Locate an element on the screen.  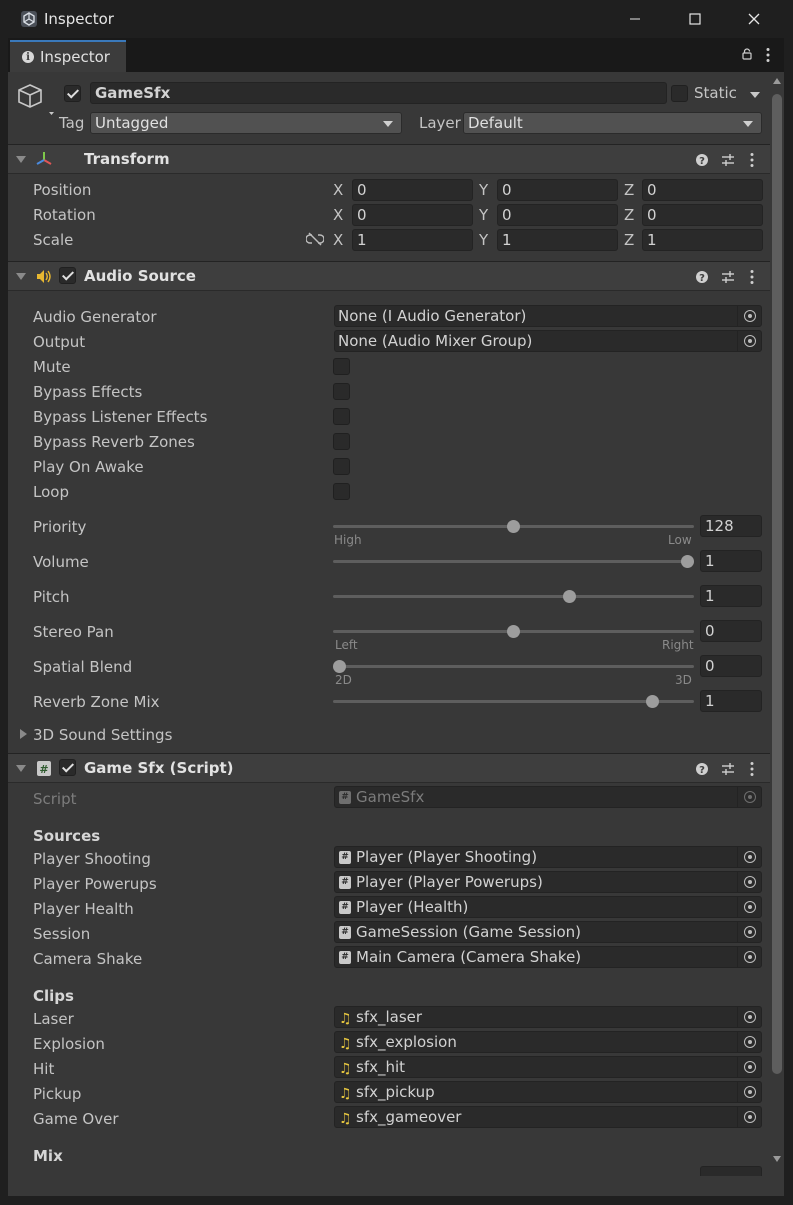
explosion-field: ♫ sfx_explosion is located at coordinates (548, 1042).